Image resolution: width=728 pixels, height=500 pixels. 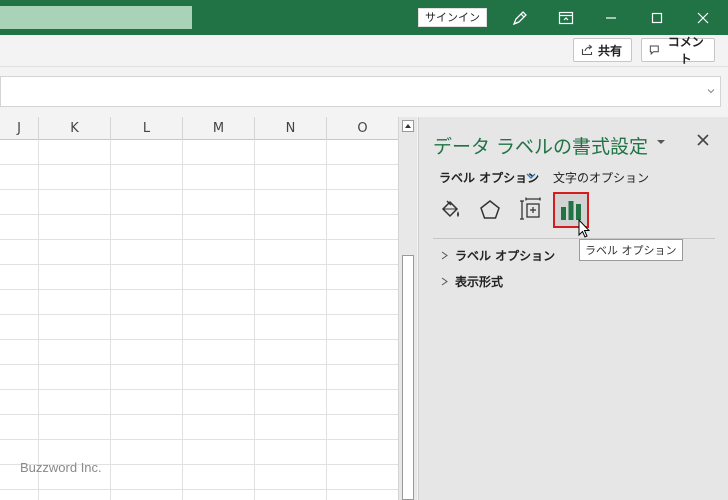 I want to click on section-number-format: 表示形式, so click(x=472, y=281).